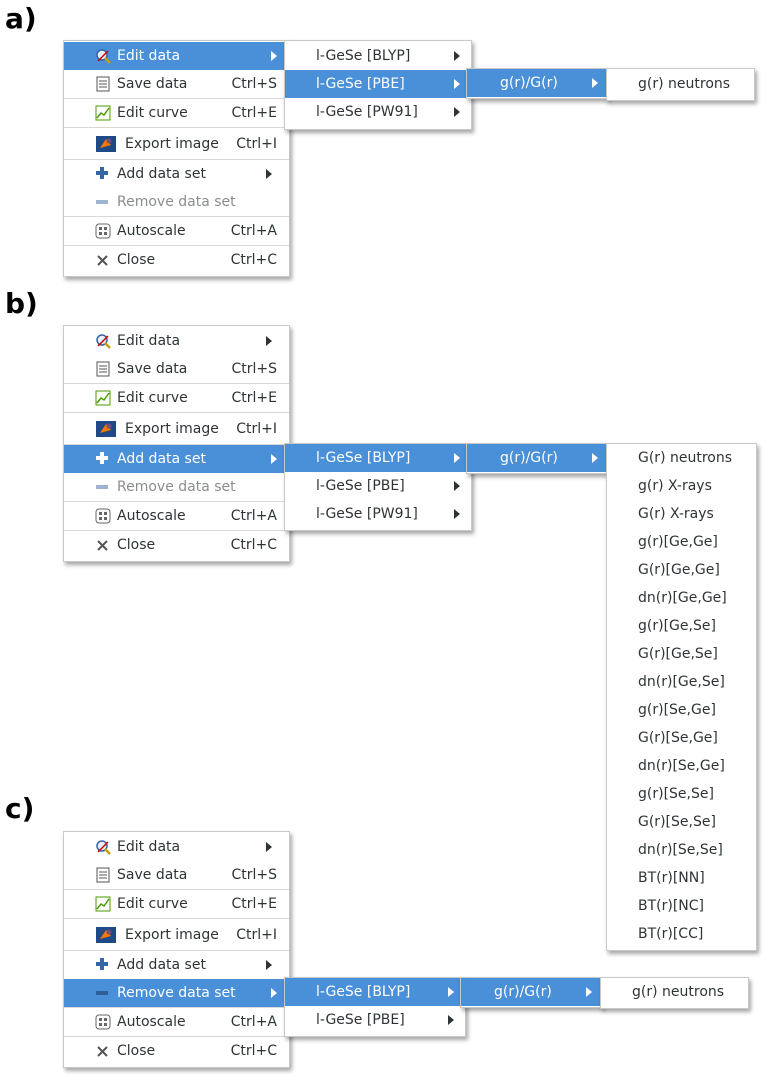 The image size is (775, 1090). What do you see at coordinates (254, 875) in the screenshot?
I see `shortcut-label: Ctrl+S` at bounding box center [254, 875].